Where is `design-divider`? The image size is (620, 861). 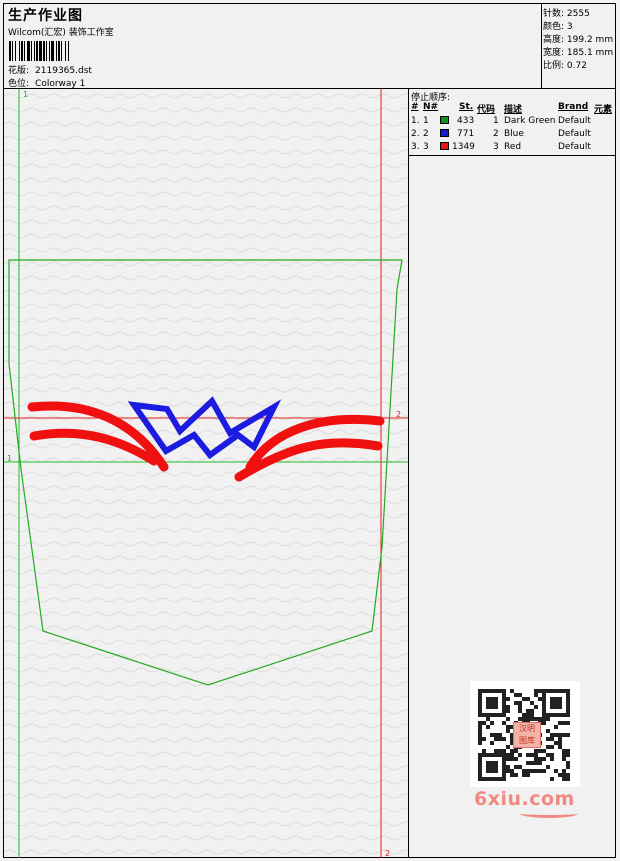 design-divider is located at coordinates (408, 473).